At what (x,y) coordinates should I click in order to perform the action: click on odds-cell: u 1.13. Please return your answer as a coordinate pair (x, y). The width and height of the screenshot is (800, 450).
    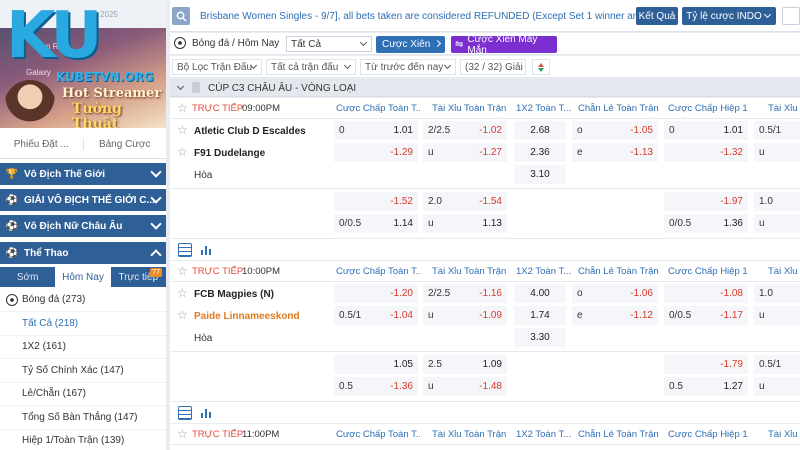
    Looking at the image, I should click on (465, 223).